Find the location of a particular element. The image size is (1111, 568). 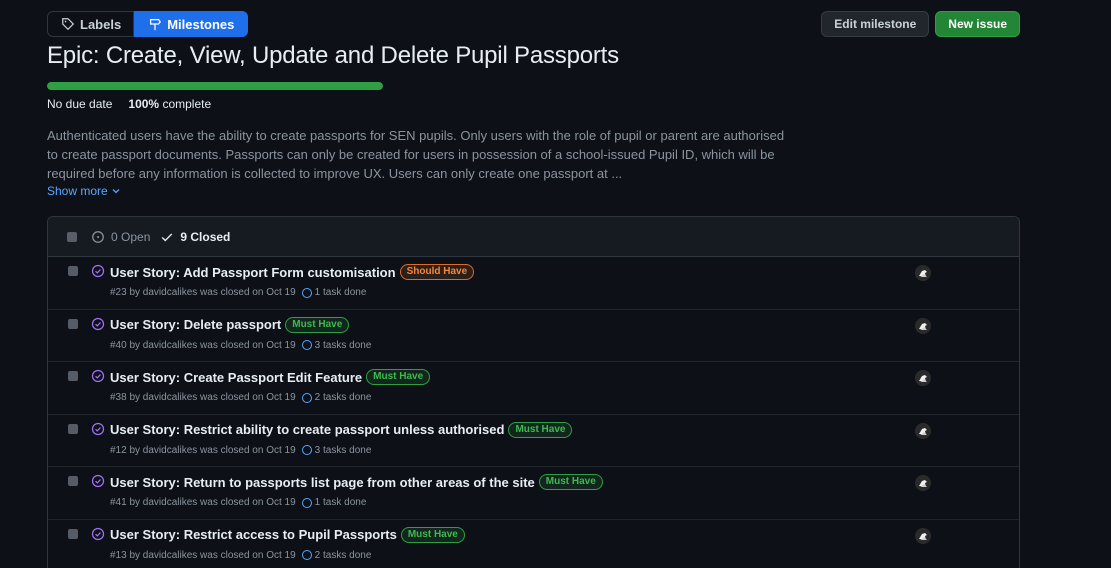

check-icon is located at coordinates (167, 236).